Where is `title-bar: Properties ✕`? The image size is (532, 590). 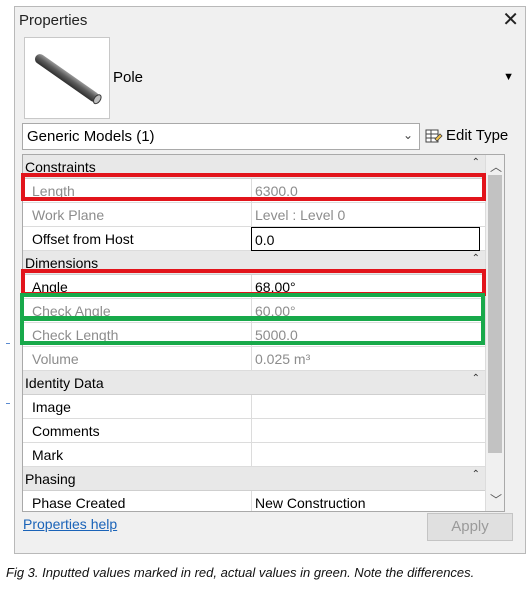
title-bar: Properties ✕ is located at coordinates (270, 21).